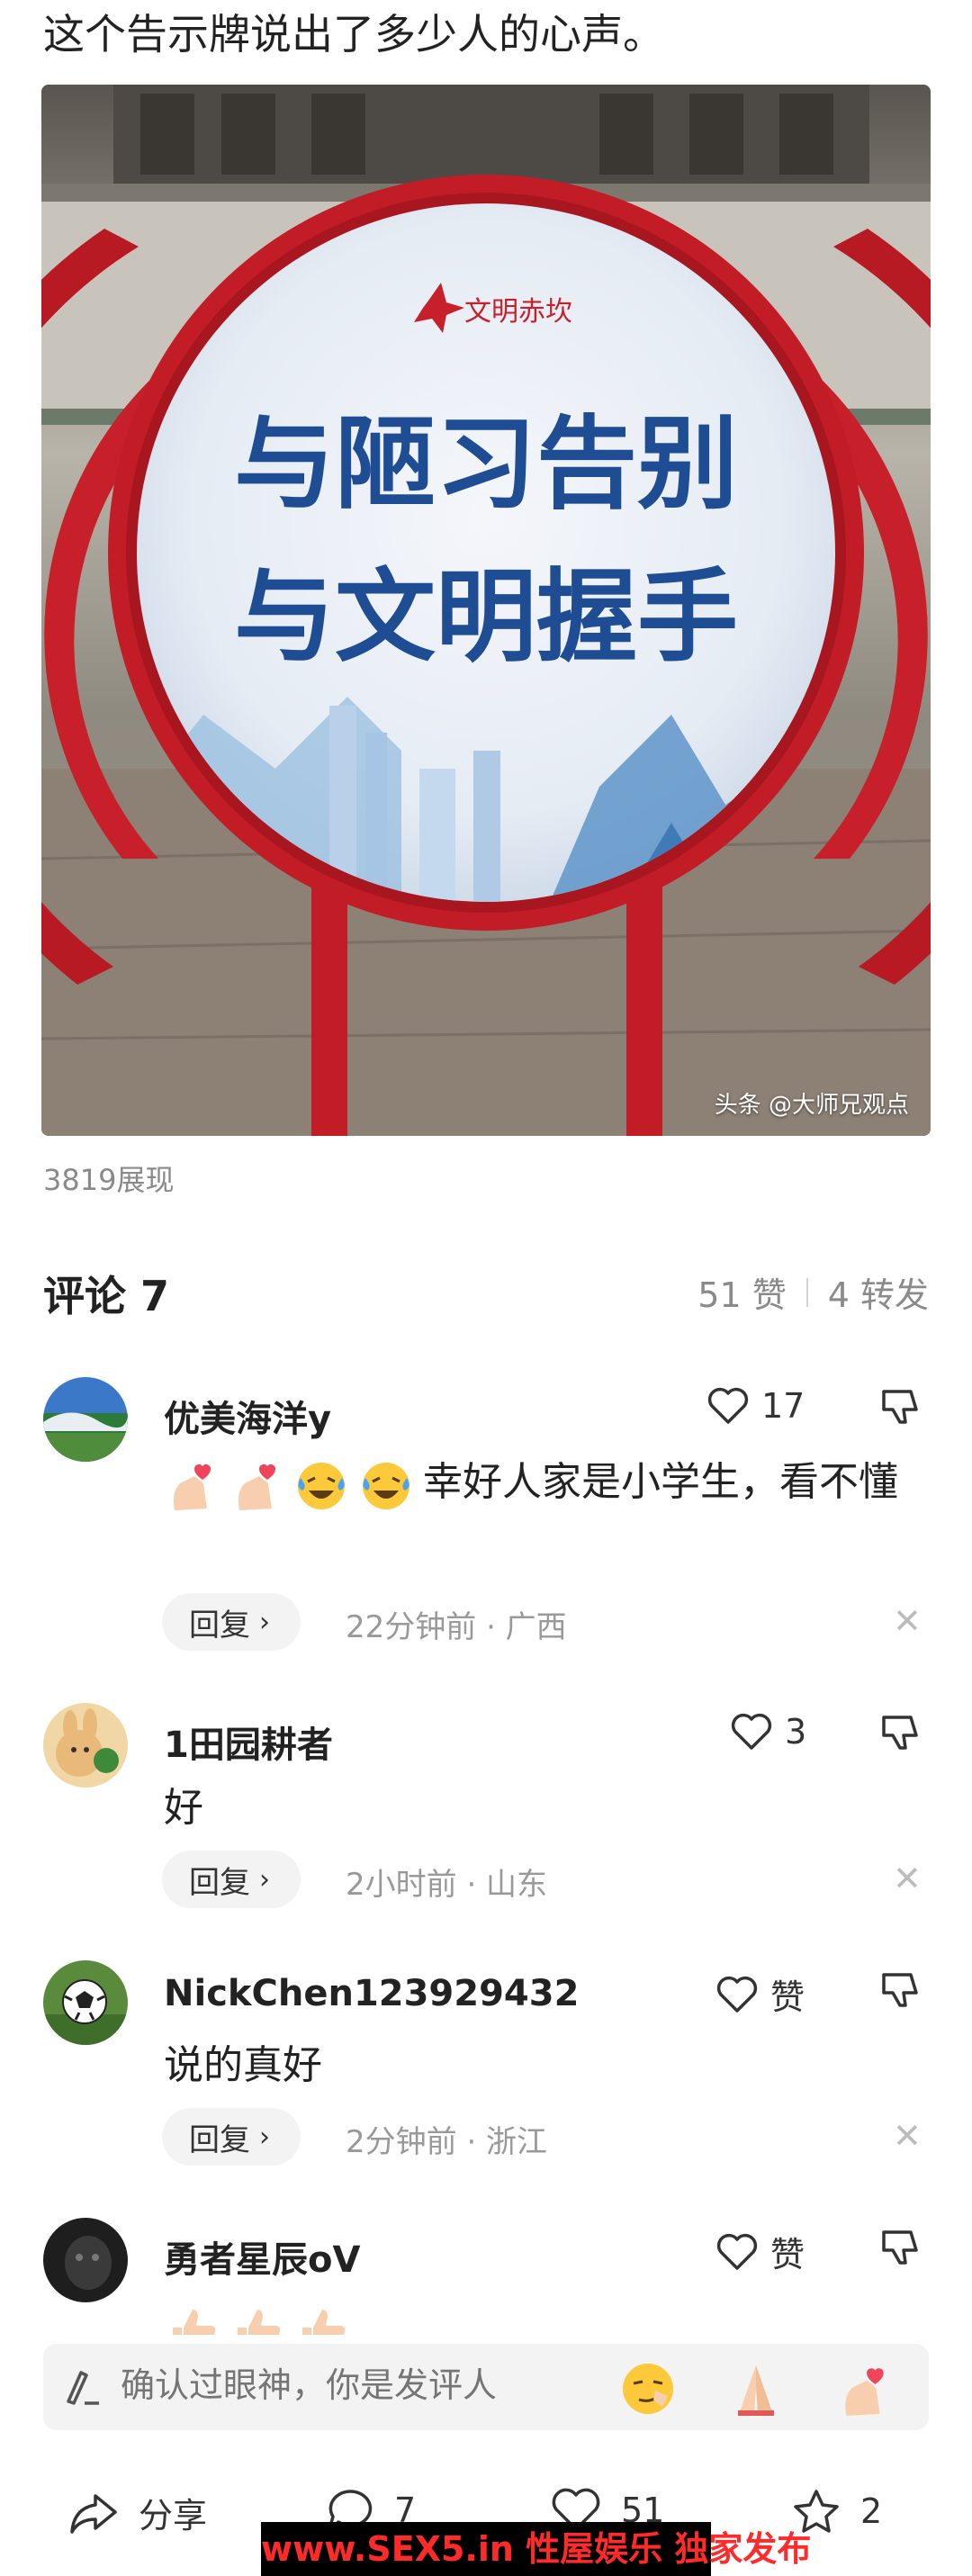 This screenshot has height=2576, width=972. I want to click on like-button: 17, so click(756, 1406).